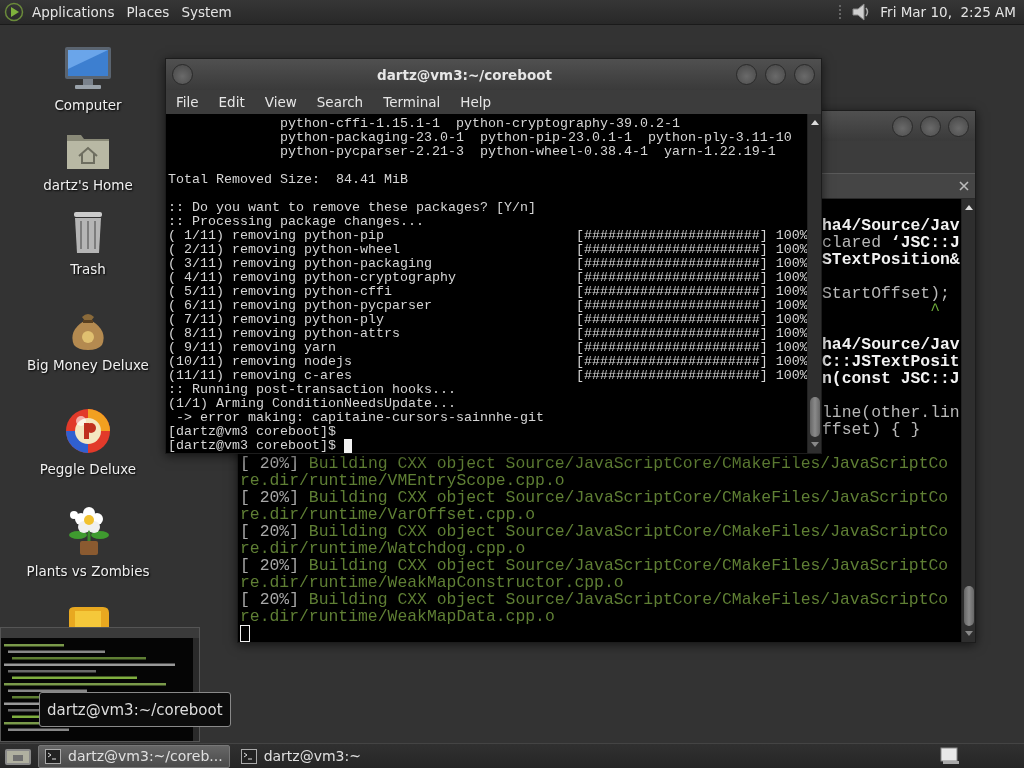 The height and width of the screenshot is (768, 1024). Describe the element at coordinates (88, 269) in the screenshot. I see `icon-label: Trash` at that location.